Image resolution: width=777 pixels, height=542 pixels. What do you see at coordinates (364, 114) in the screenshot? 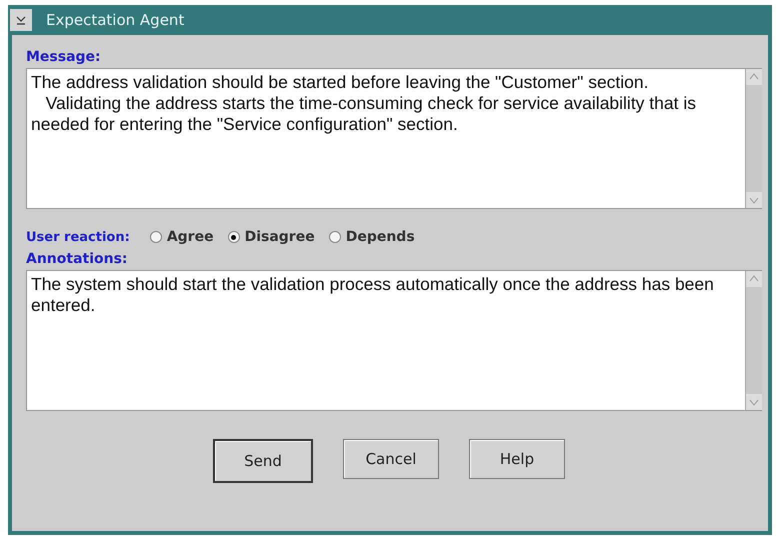
I see `message-text: Validating the address starts the time-consuming check for service availability that is needed for entering the "Service configuration" section.` at bounding box center [364, 114].